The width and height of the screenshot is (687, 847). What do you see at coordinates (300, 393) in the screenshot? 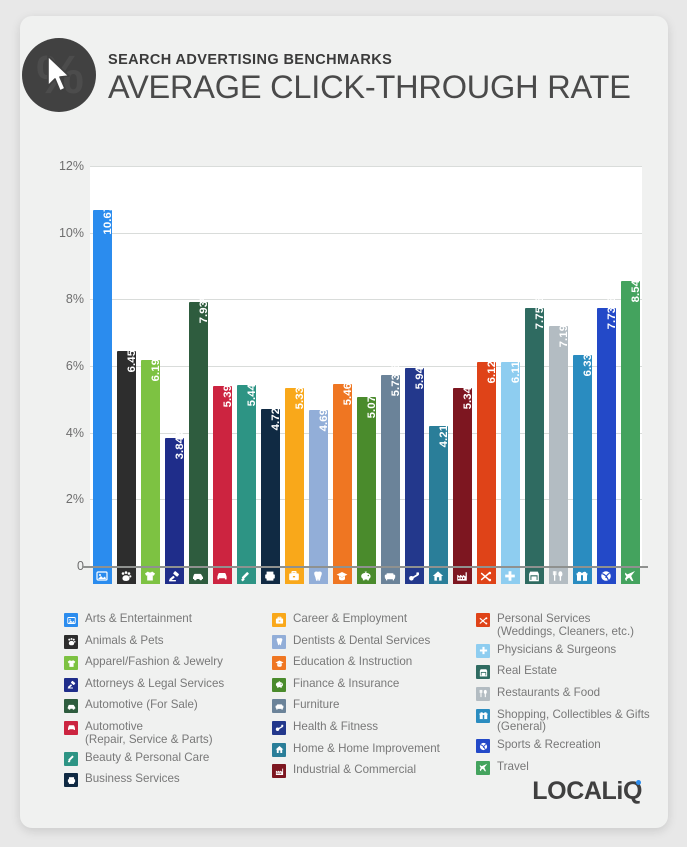
I see `bar-value-label: 5.33%` at bounding box center [300, 393].